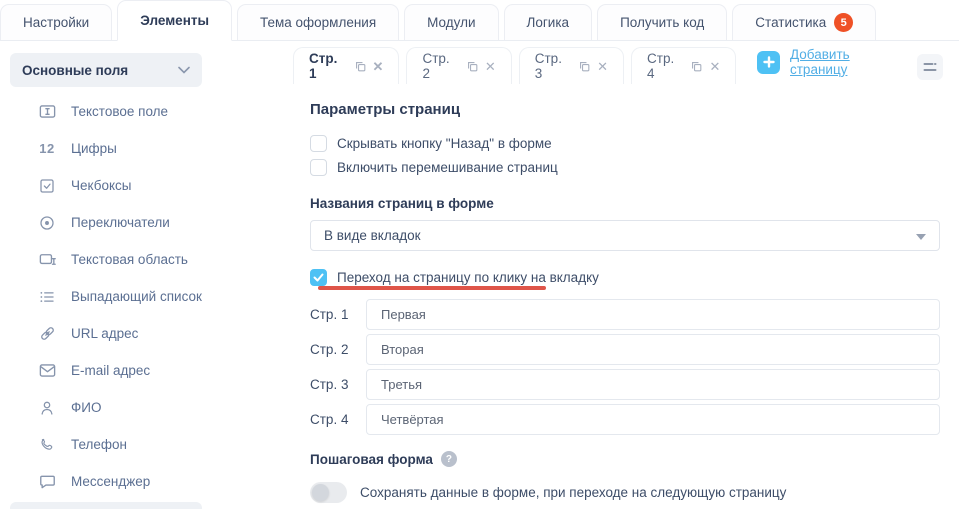  I want to click on shuffle-pages-row: Включить перемешивание страниц, so click(625, 167).